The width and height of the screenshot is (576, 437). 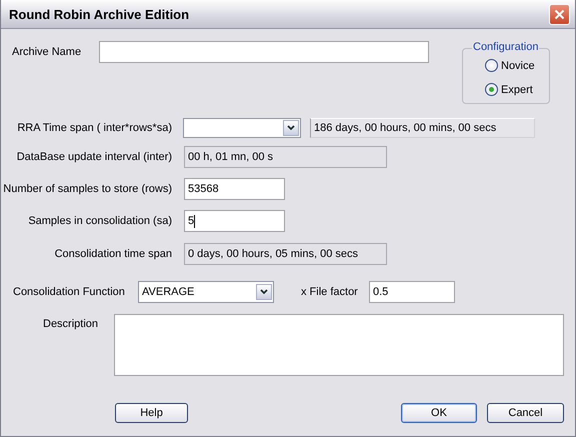 What do you see at coordinates (517, 90) in the screenshot?
I see `option-label: Expert` at bounding box center [517, 90].